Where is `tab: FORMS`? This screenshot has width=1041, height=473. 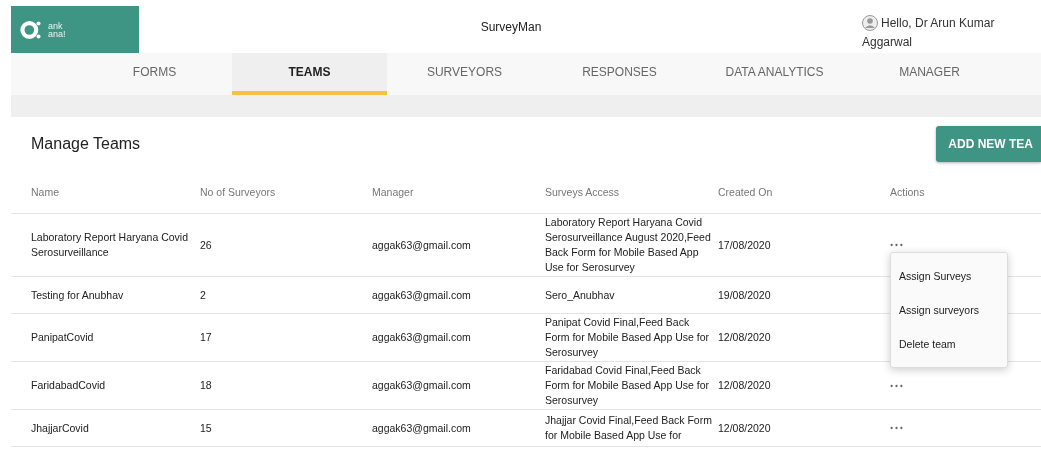
tab: FORMS is located at coordinates (154, 74).